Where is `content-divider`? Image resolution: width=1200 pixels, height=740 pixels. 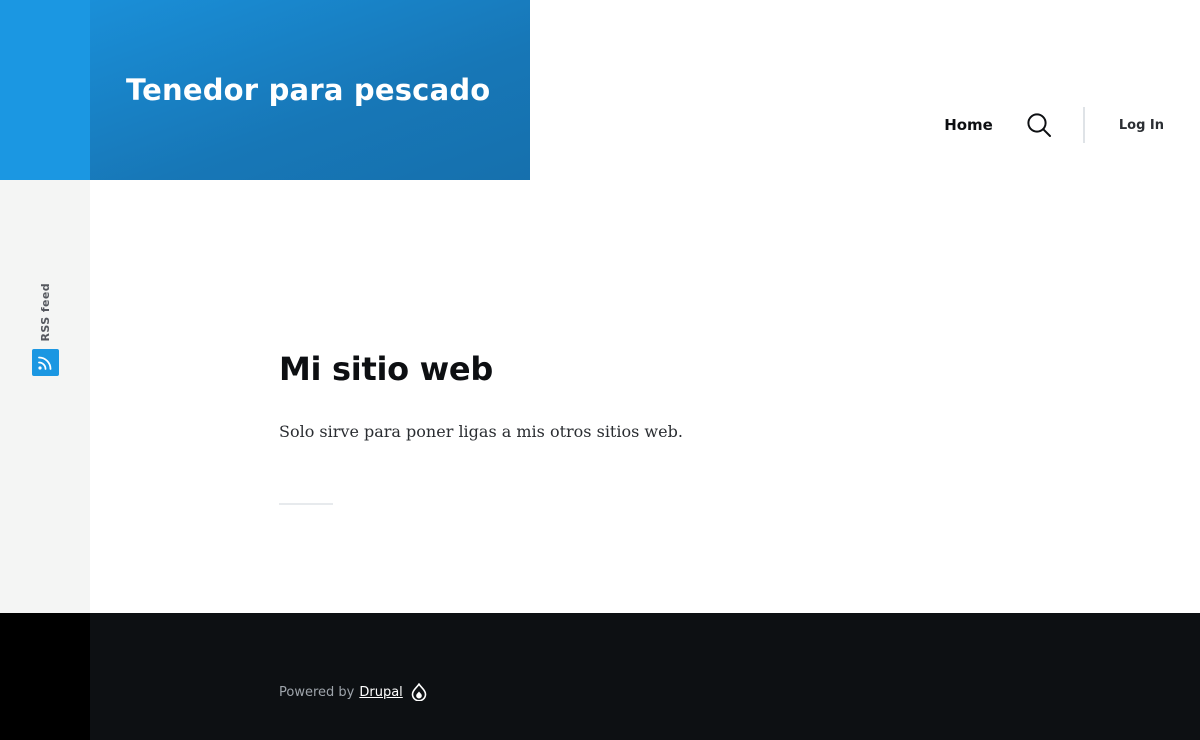
content-divider is located at coordinates (306, 504).